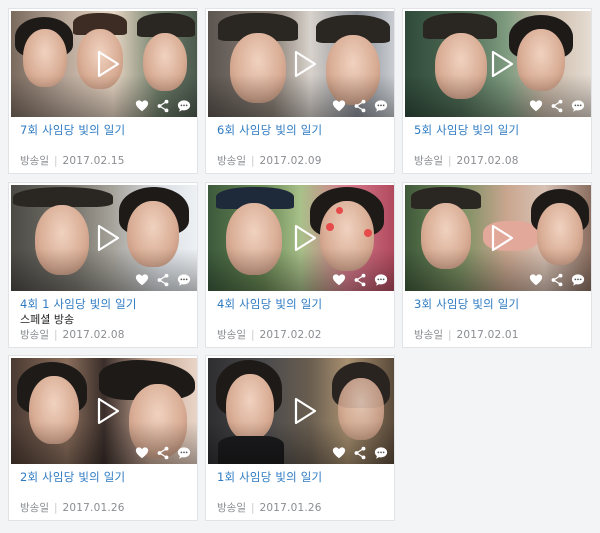 The image size is (600, 533). I want to click on episode-title: 2회 사임당 빛의 일기, so click(72, 477).